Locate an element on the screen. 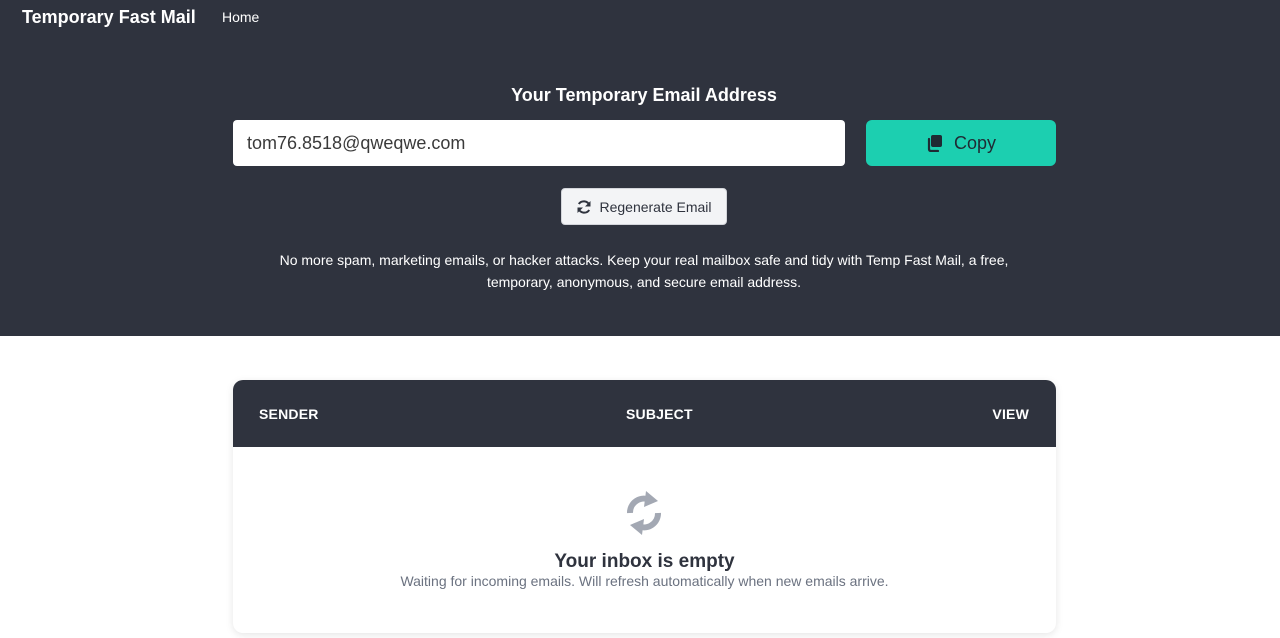  nav-home-link: Home is located at coordinates (240, 17).